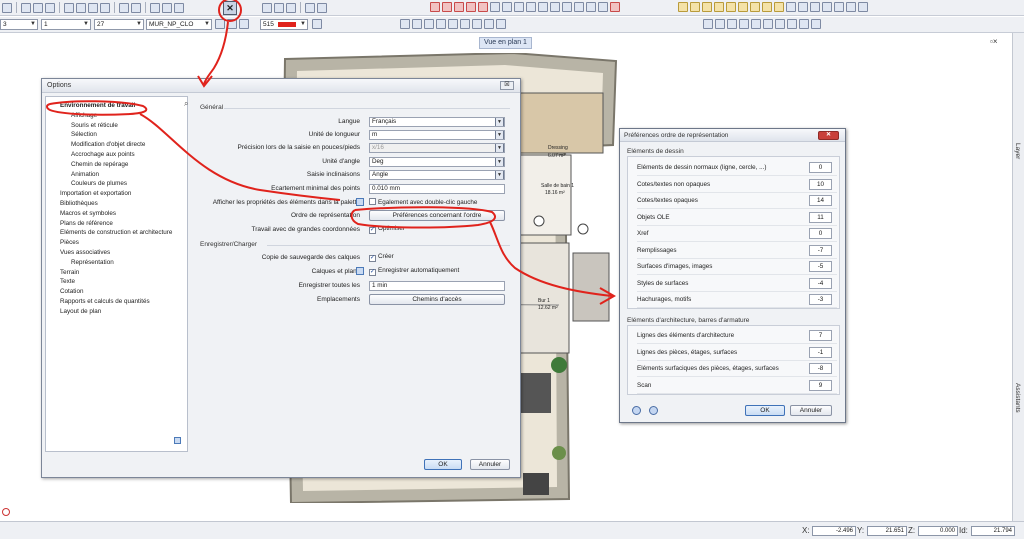  What do you see at coordinates (755, 7) in the screenshot?
I see `railing-icon` at bounding box center [755, 7].